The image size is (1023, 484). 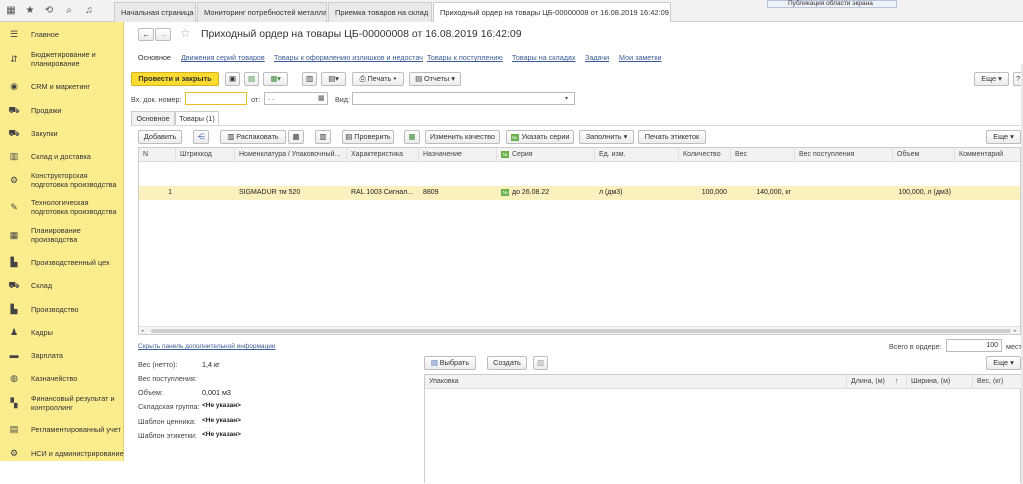 What do you see at coordinates (30, 11) in the screenshot?
I see `star-icon: ★` at bounding box center [30, 11].